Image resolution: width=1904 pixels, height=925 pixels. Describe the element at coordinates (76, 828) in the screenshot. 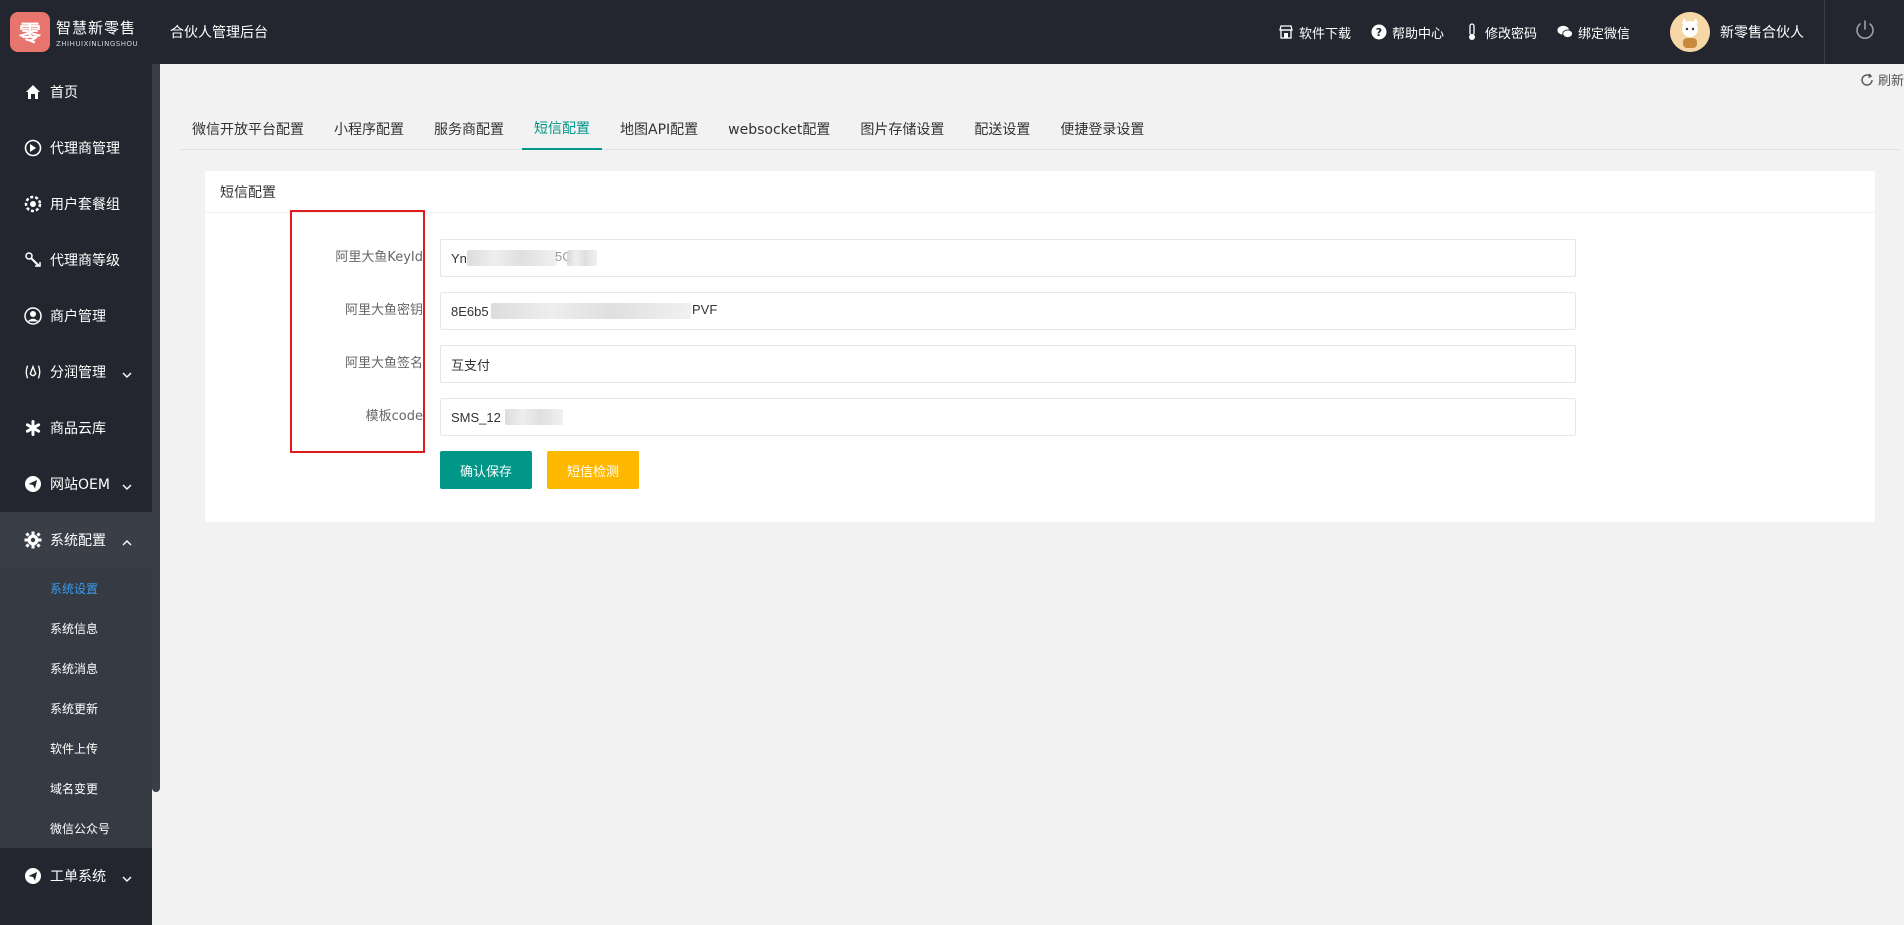

I see `sidebar-subitem-wechat-official: 微信公众号` at that location.